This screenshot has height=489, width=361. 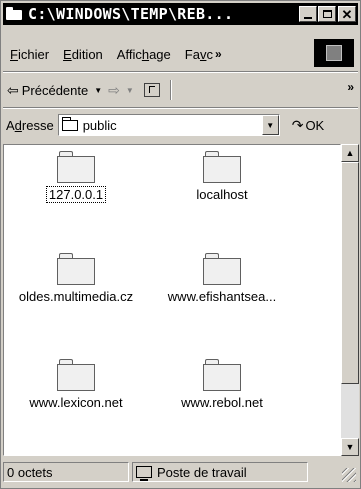 What do you see at coordinates (315, 125) in the screenshot?
I see `go-label: OK` at bounding box center [315, 125].